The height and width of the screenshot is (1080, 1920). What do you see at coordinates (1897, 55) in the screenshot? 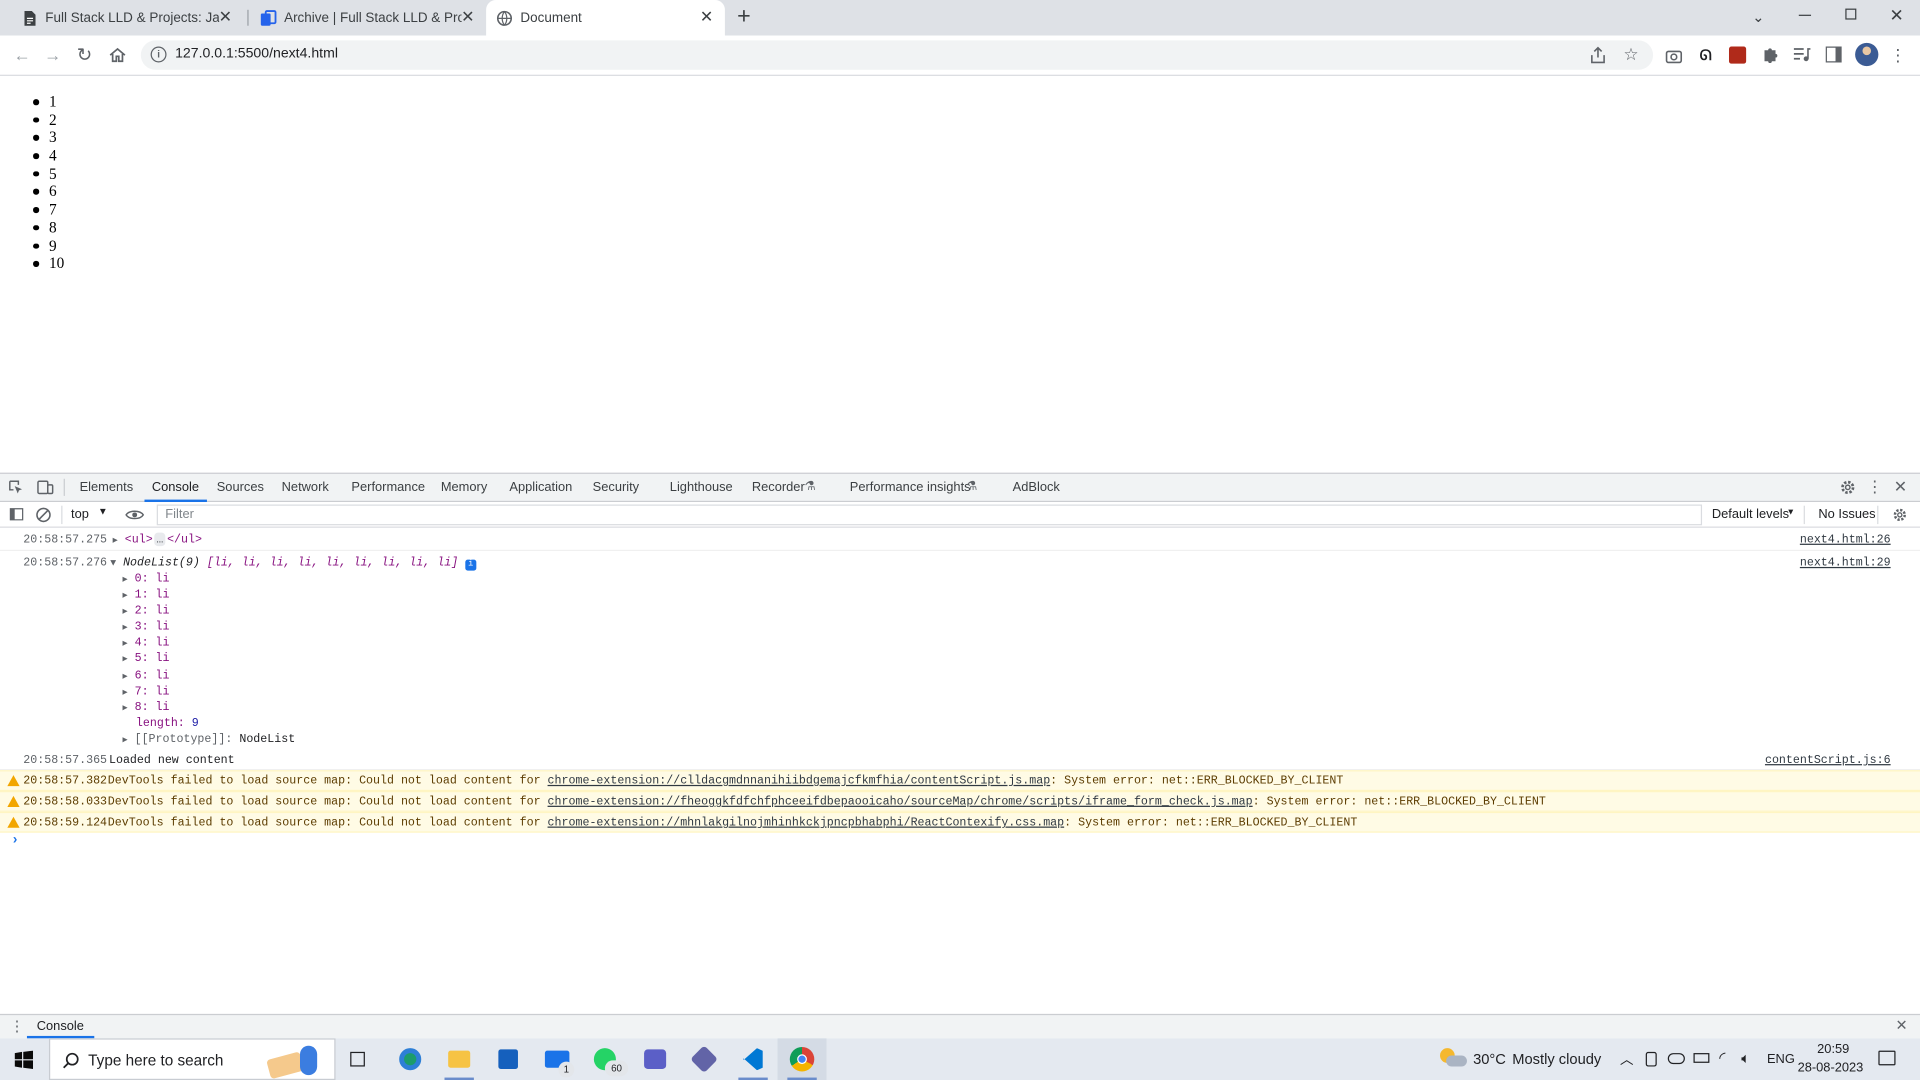
I see `menu-kebab-icon: ⋮` at bounding box center [1897, 55].